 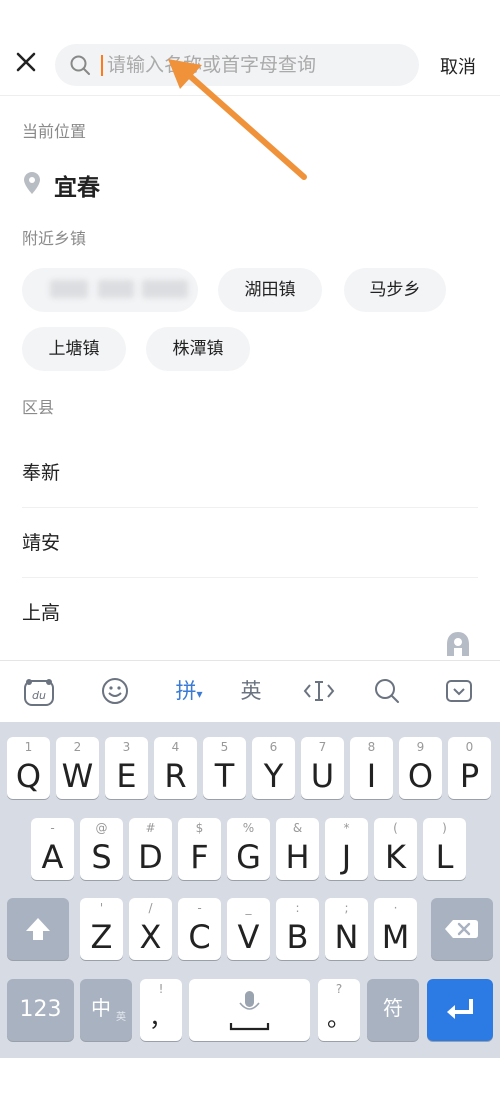 I want to click on key-sub-label: &, so click(x=297, y=828).